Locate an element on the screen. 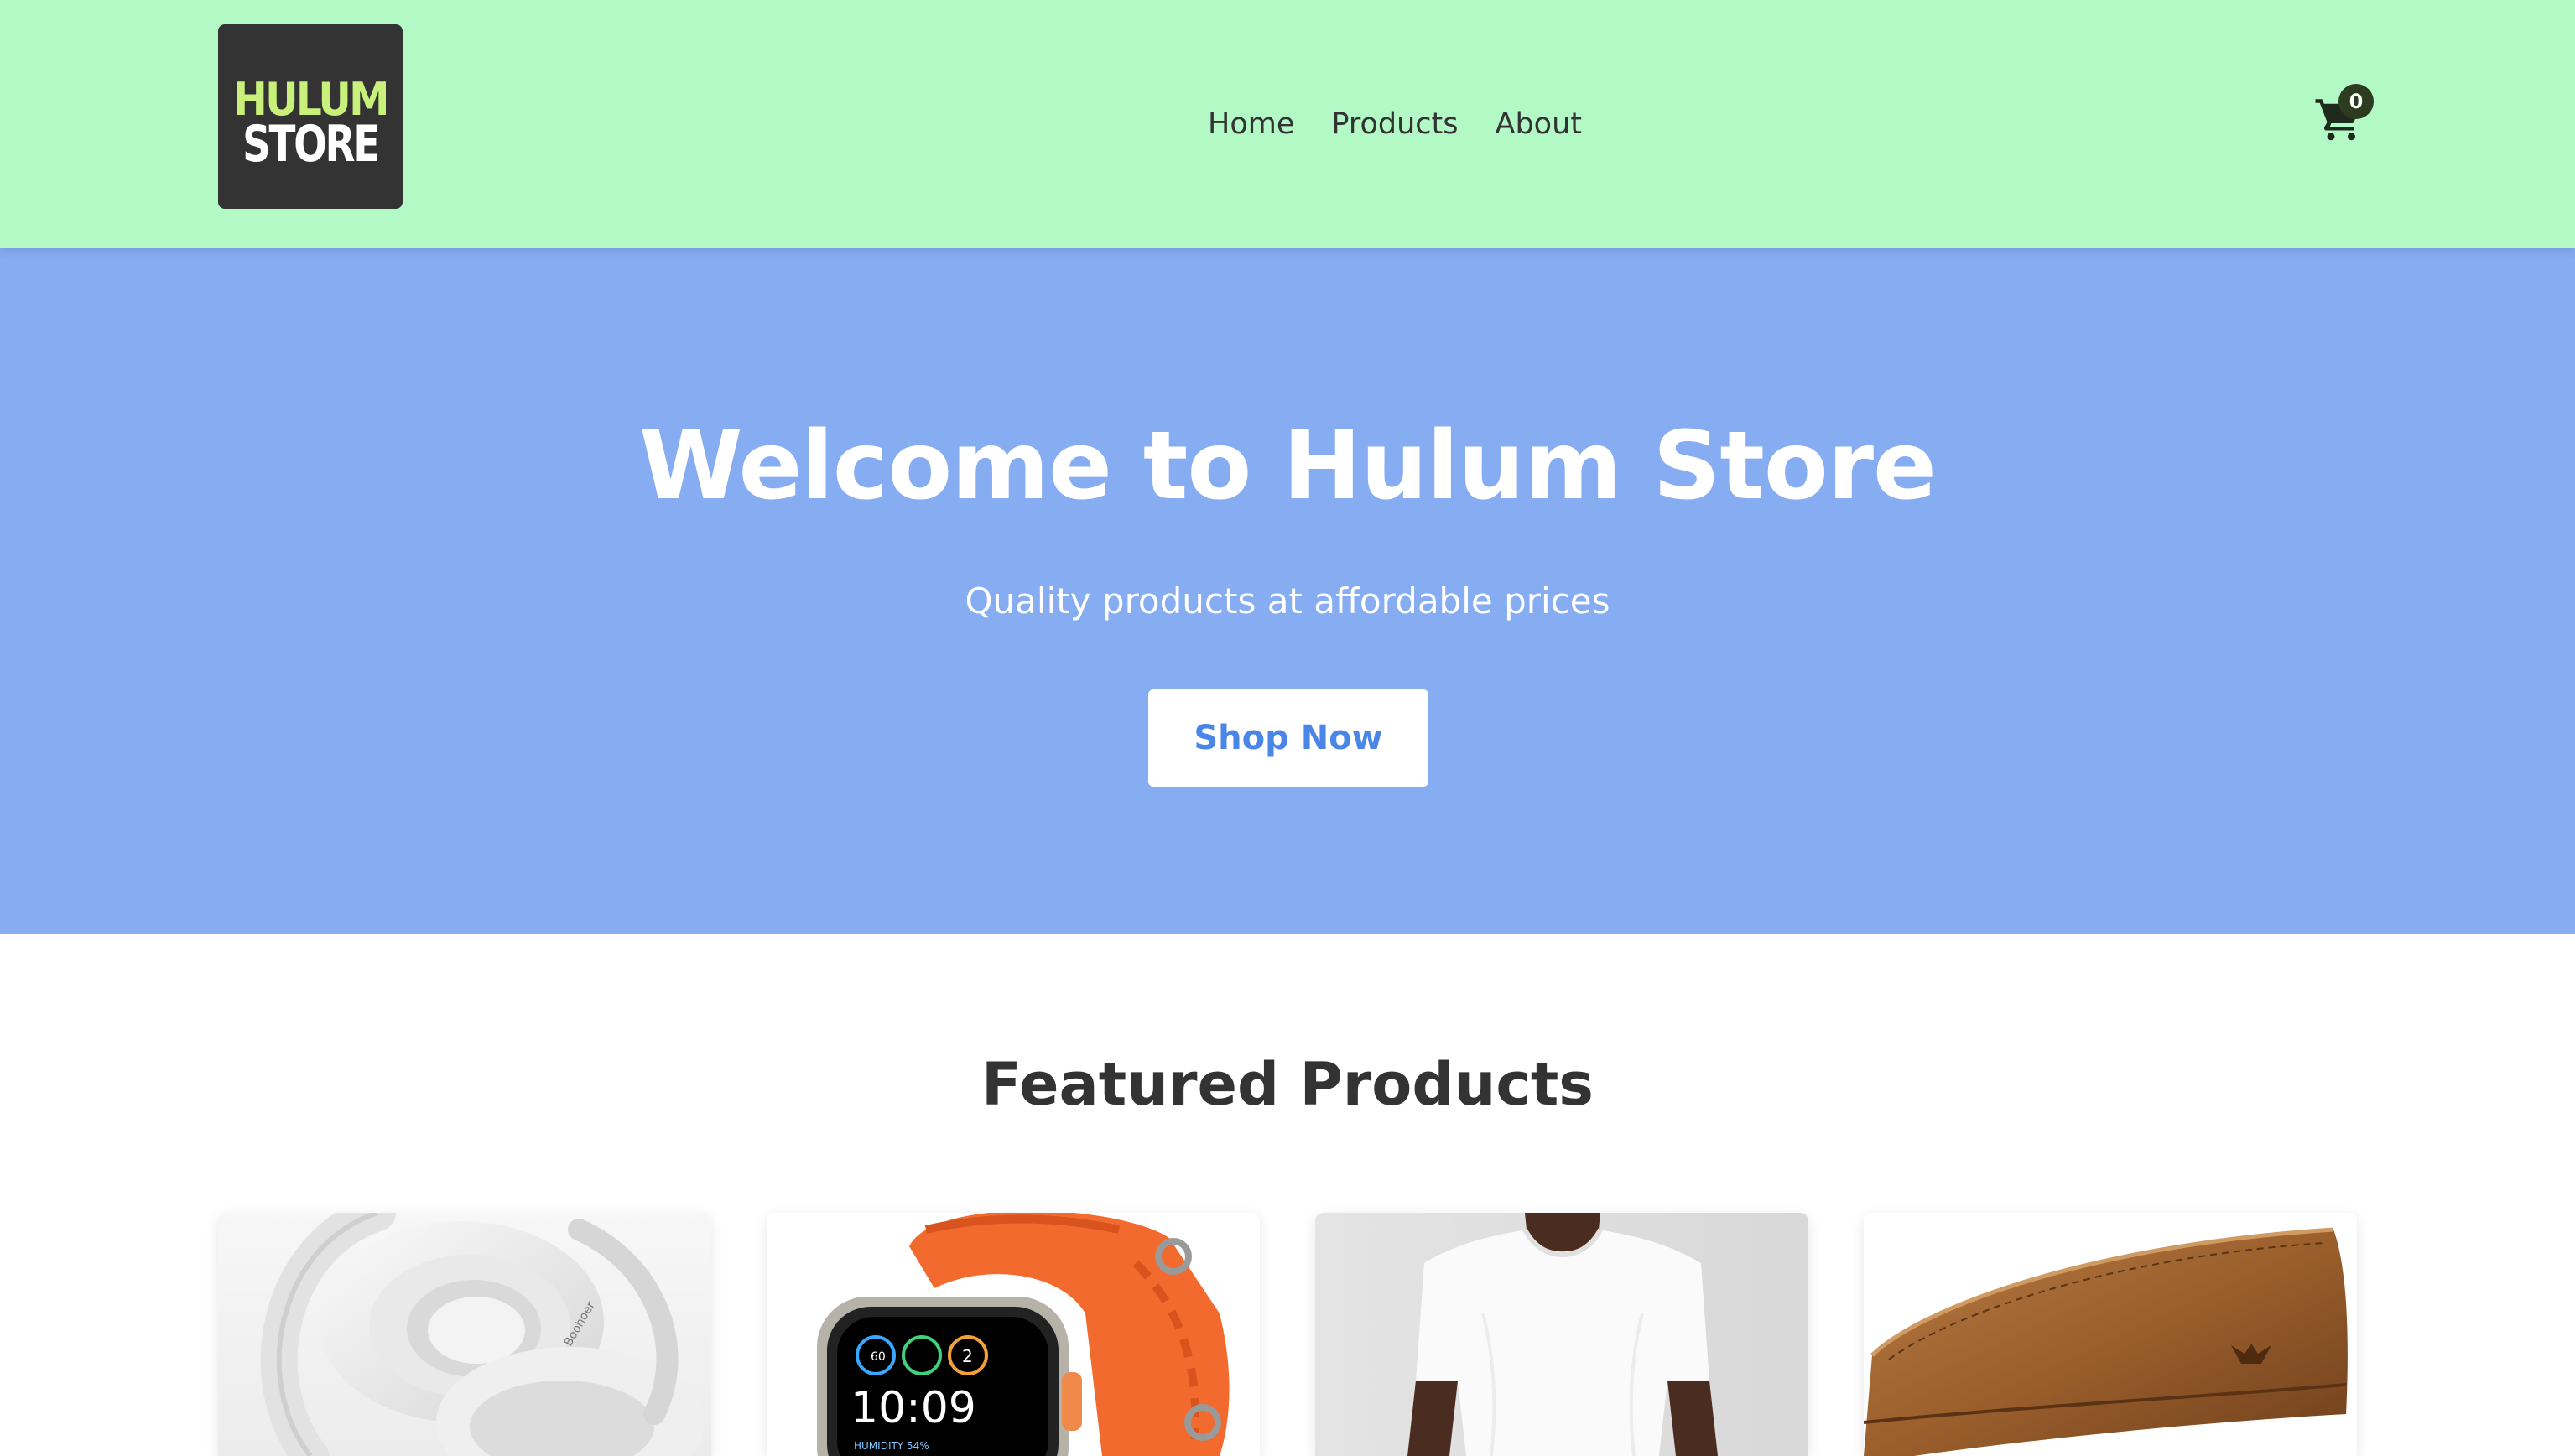 This screenshot has width=2575, height=1456. logo-text-bottom: STORE is located at coordinates (311, 144).